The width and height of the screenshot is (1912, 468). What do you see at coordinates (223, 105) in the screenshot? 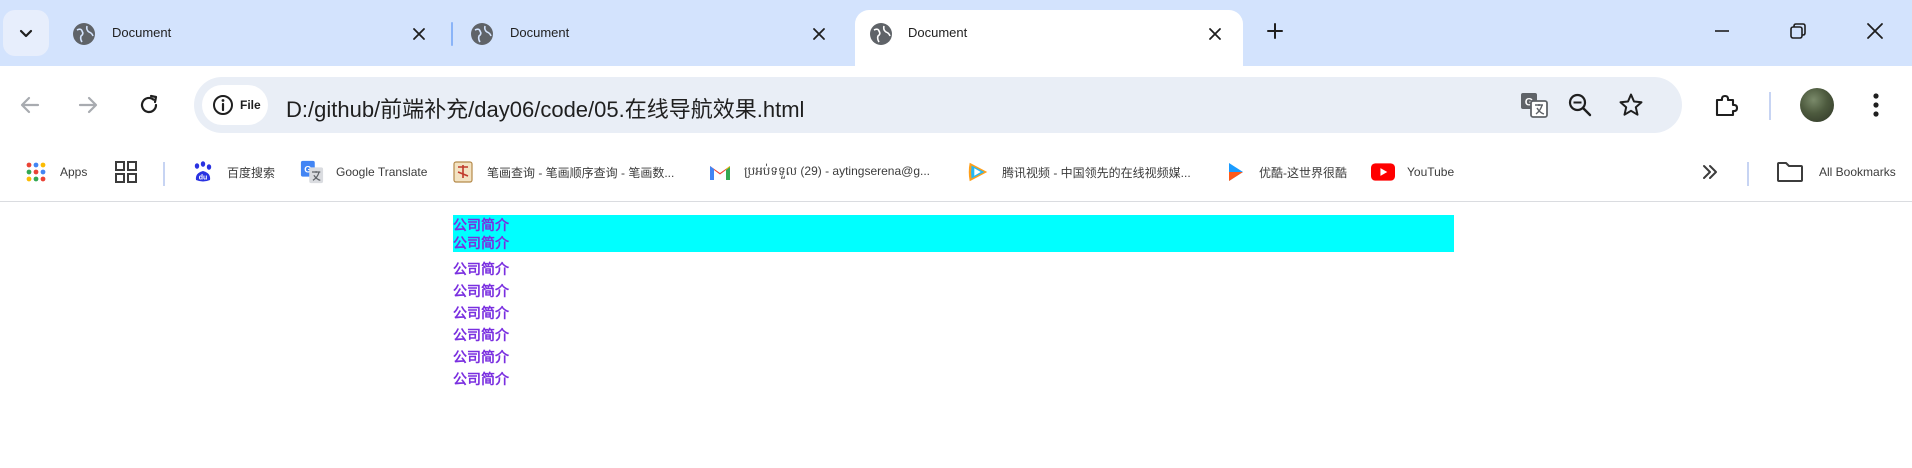
I see `info-icon` at bounding box center [223, 105].